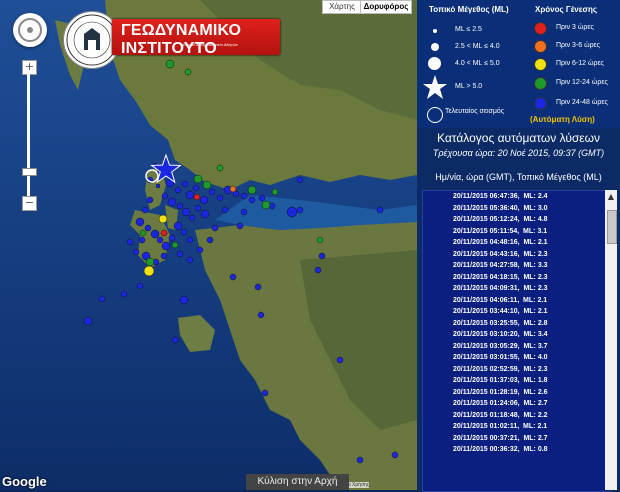 This screenshot has width=620, height=492. I want to click on event-list-item: 20/11/2015 03:44:10, ML: 2.1, so click(516, 312).